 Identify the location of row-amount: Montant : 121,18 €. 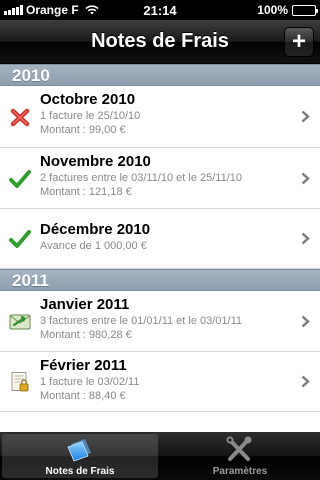
(86, 192).